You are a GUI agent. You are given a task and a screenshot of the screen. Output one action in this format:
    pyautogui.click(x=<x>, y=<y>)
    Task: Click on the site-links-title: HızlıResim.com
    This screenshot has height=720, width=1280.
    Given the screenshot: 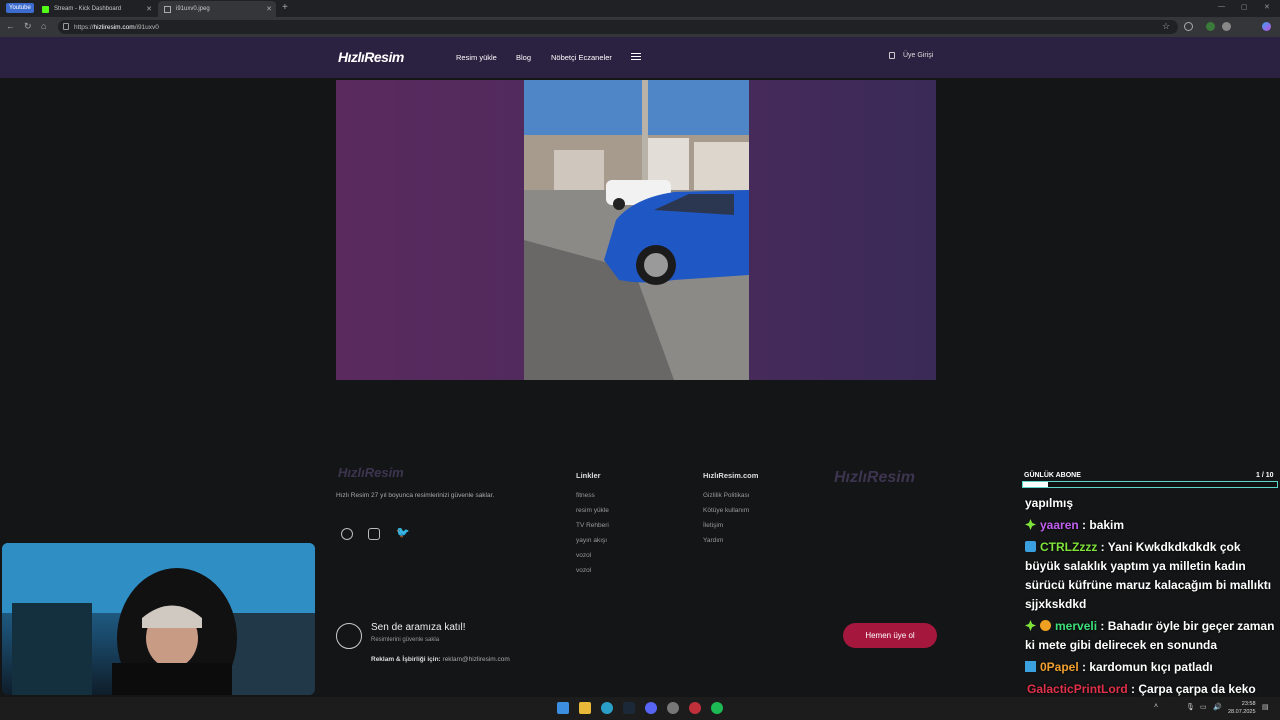 What is the action you would take?
    pyautogui.click(x=731, y=475)
    